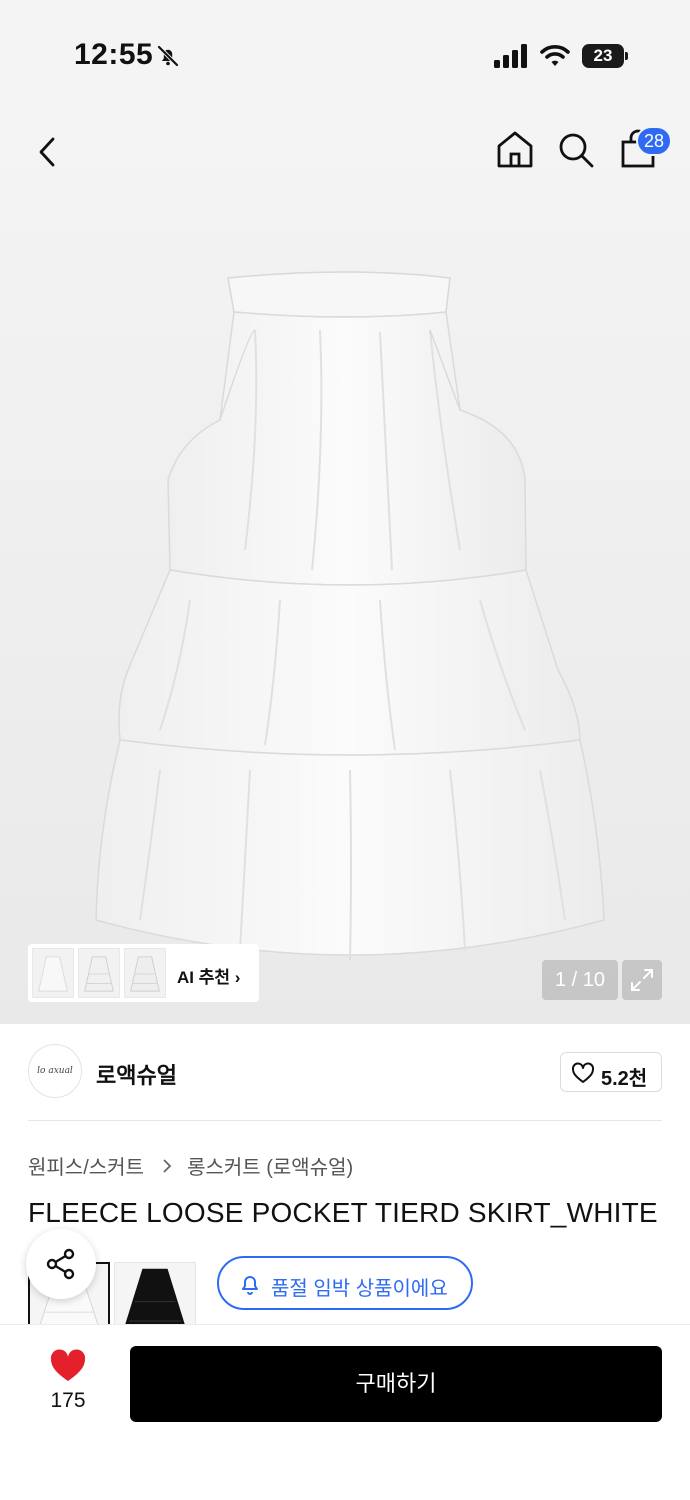 This screenshot has height=1500, width=690. I want to click on back-icon, so click(48, 152).